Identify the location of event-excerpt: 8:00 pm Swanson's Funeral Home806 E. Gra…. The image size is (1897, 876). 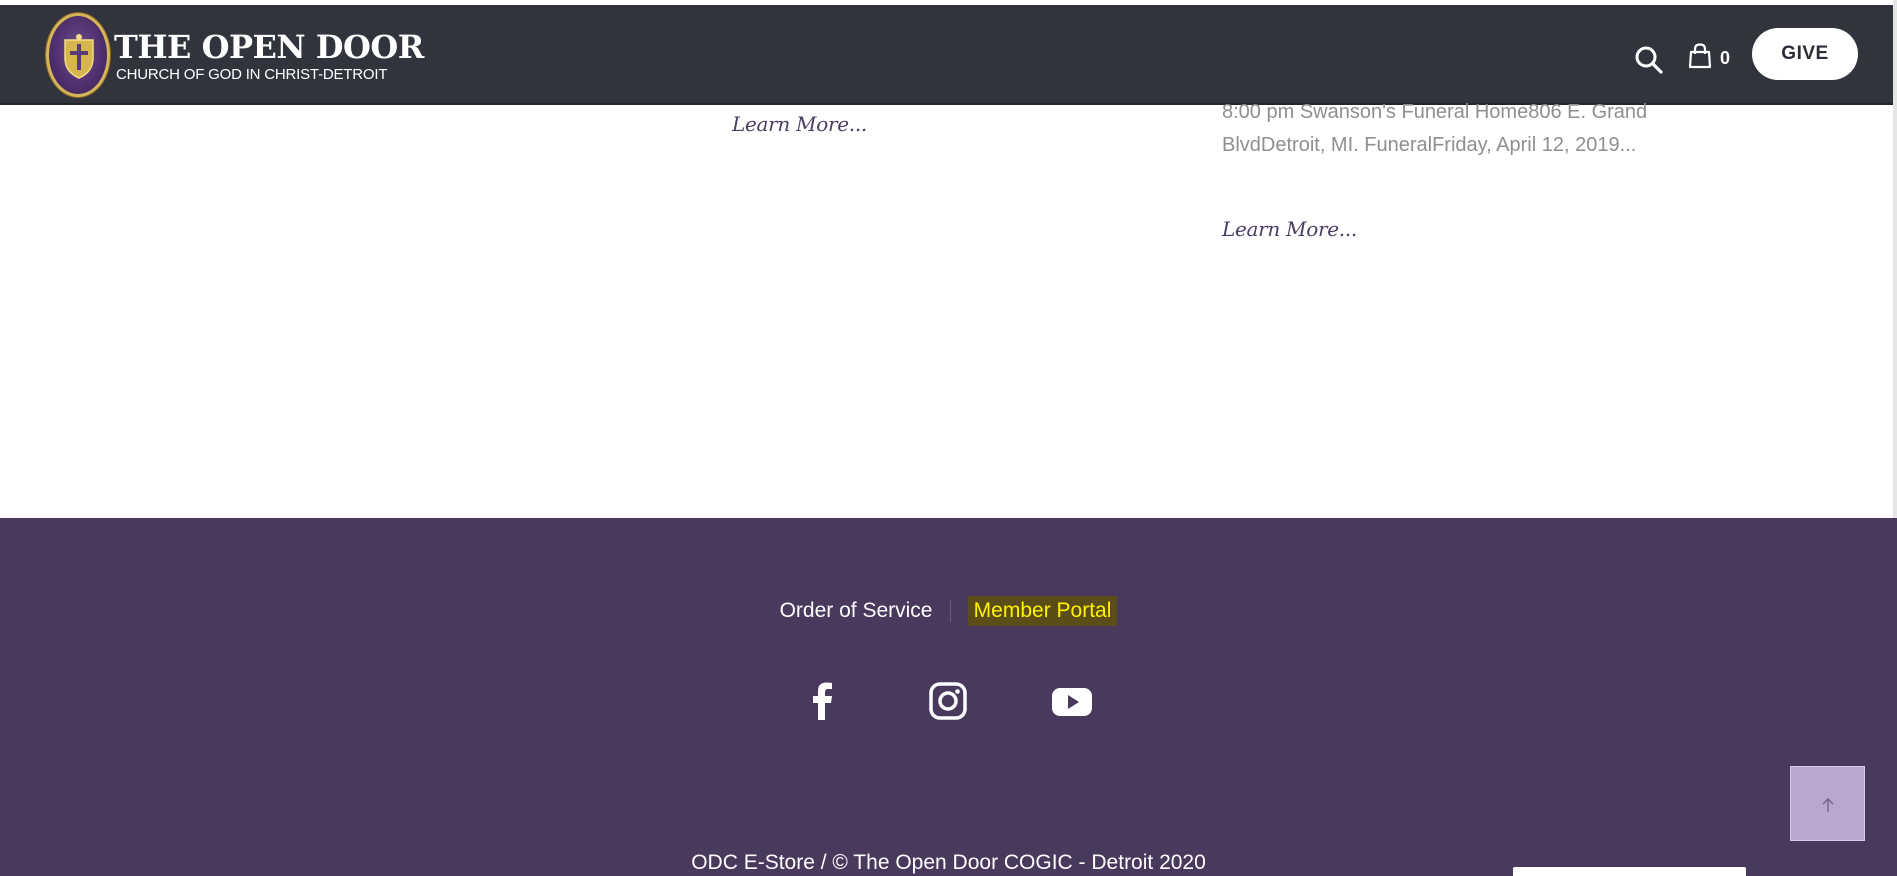
(1435, 128).